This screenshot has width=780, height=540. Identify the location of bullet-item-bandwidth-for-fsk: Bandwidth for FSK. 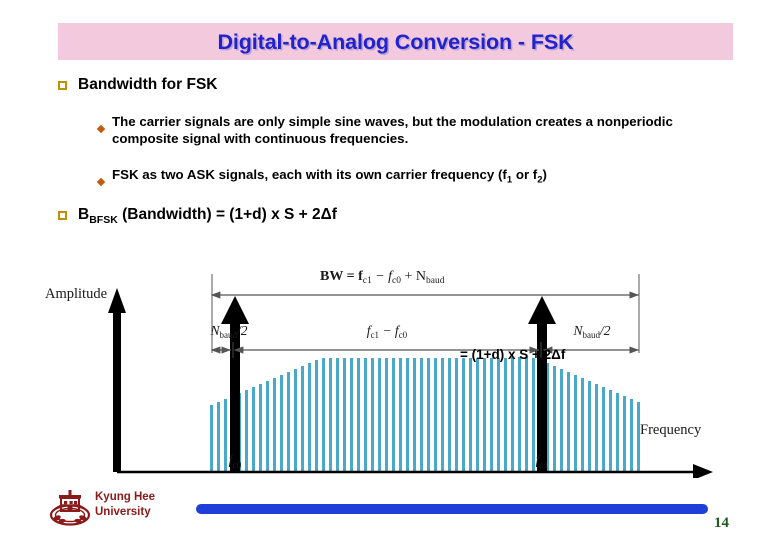
(138, 84).